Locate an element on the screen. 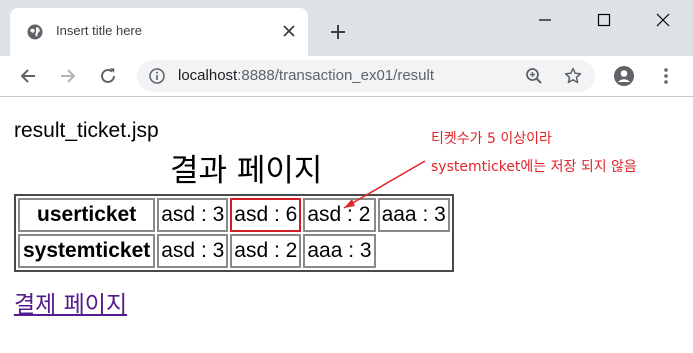 This screenshot has width=693, height=353. more-vert-icon is located at coordinates (666, 76).